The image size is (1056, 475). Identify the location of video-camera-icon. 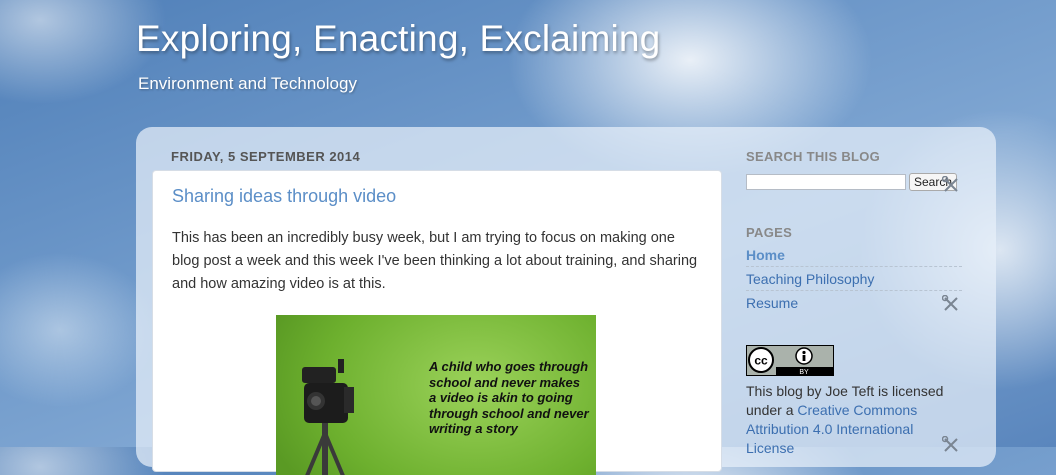
(328, 417).